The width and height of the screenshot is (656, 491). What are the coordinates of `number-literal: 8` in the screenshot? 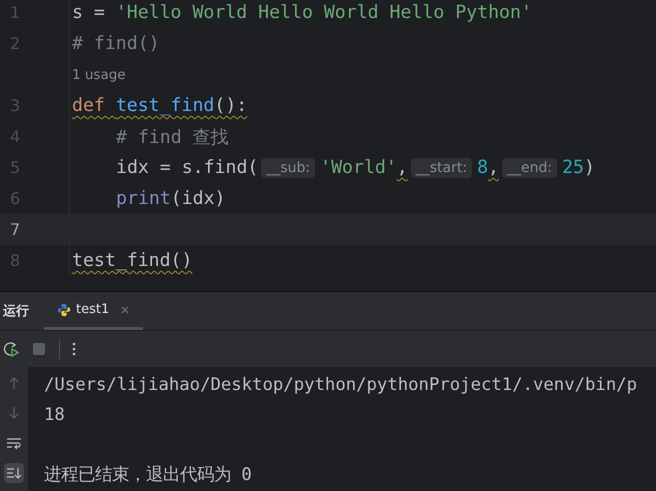 It's located at (482, 167).